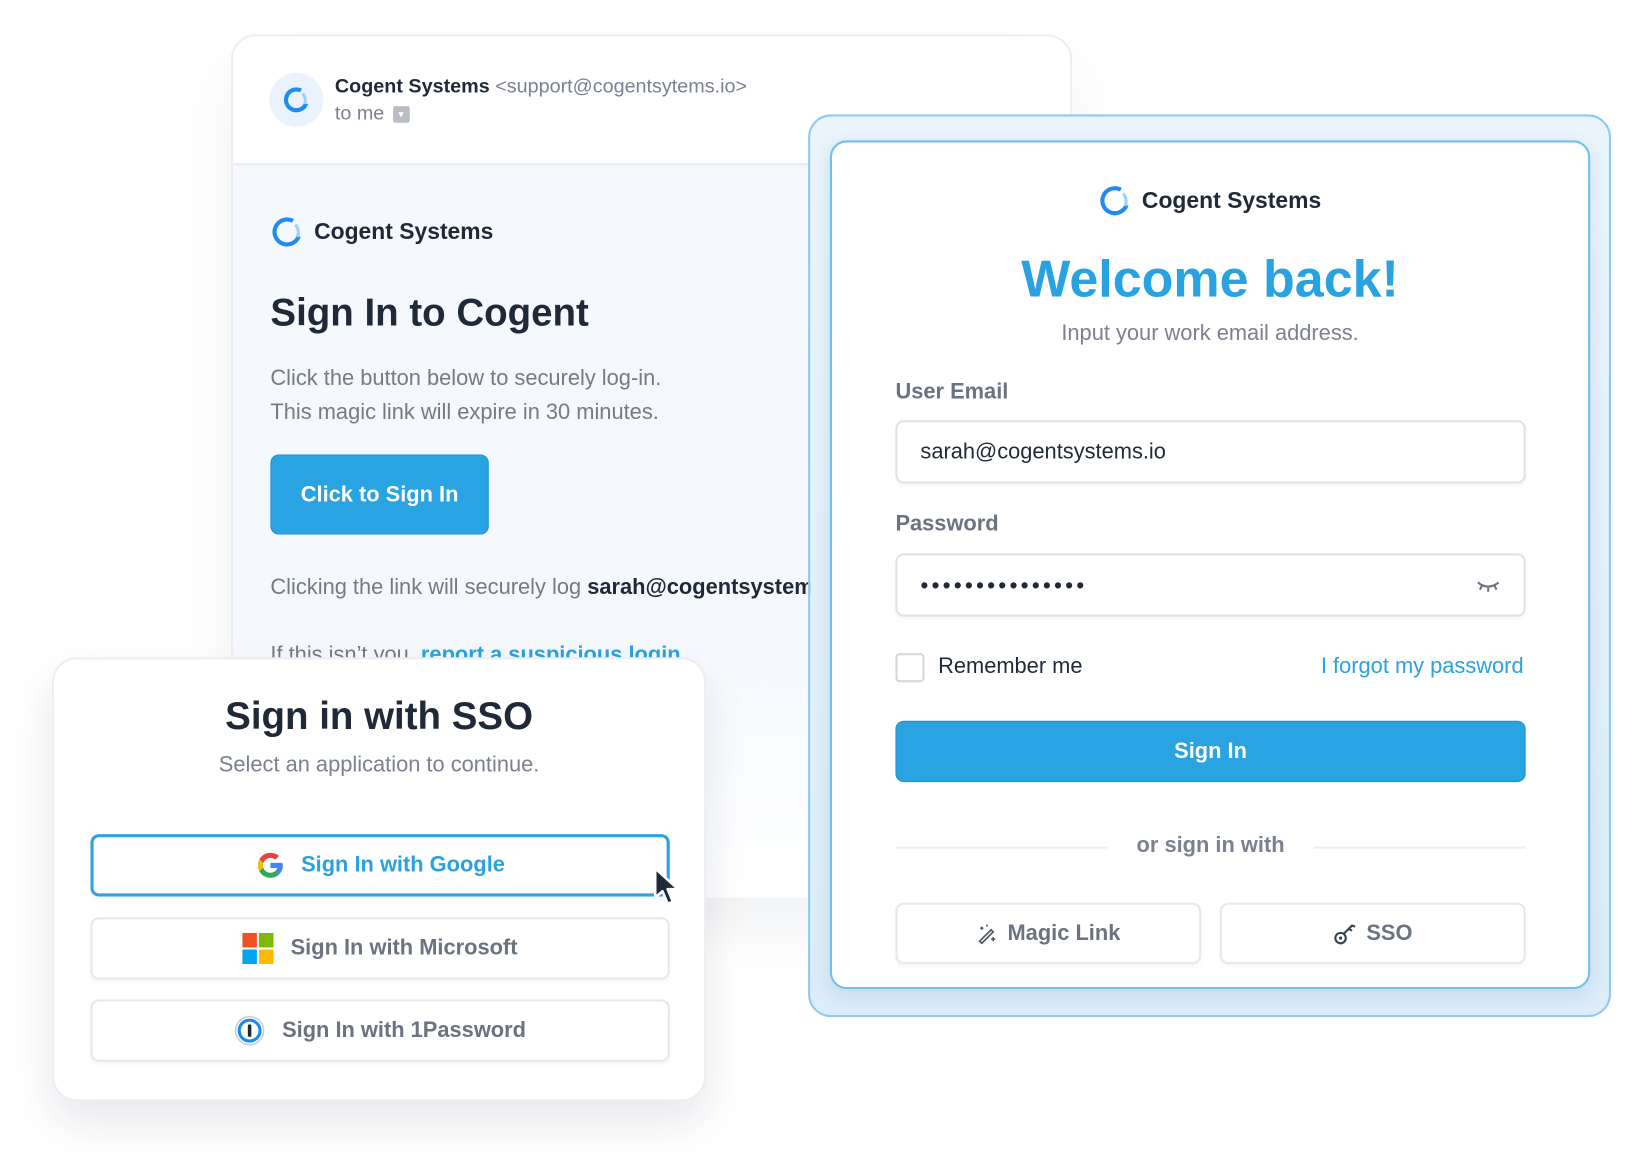 This screenshot has width=1632, height=1175. Describe the element at coordinates (270, 865) in the screenshot. I see `google-icon` at that location.